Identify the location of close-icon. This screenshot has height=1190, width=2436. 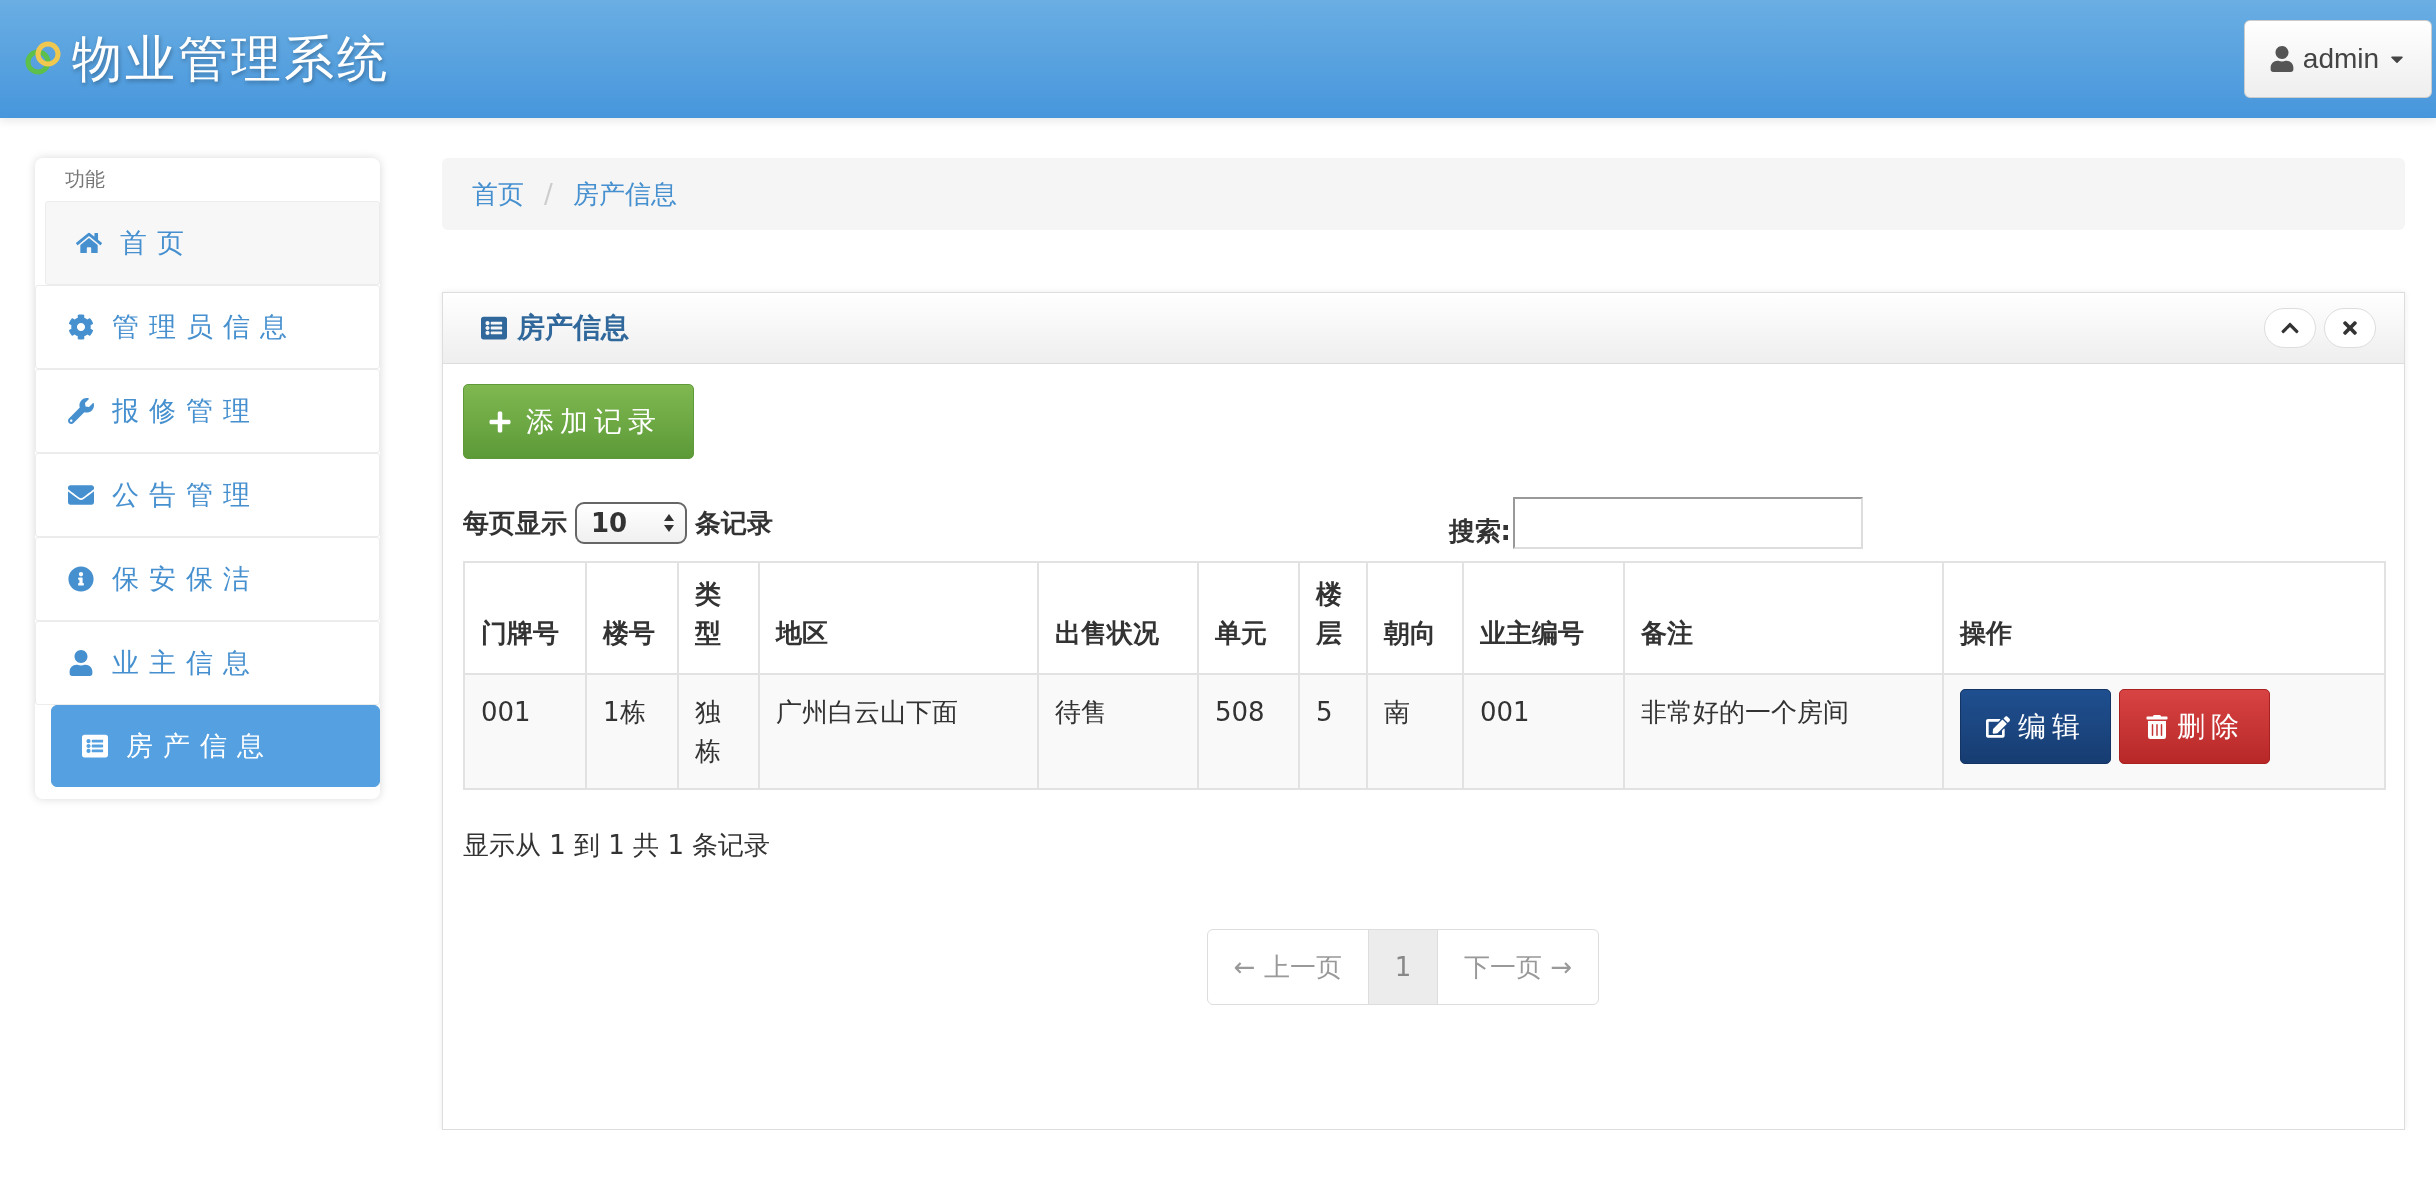
(2350, 328).